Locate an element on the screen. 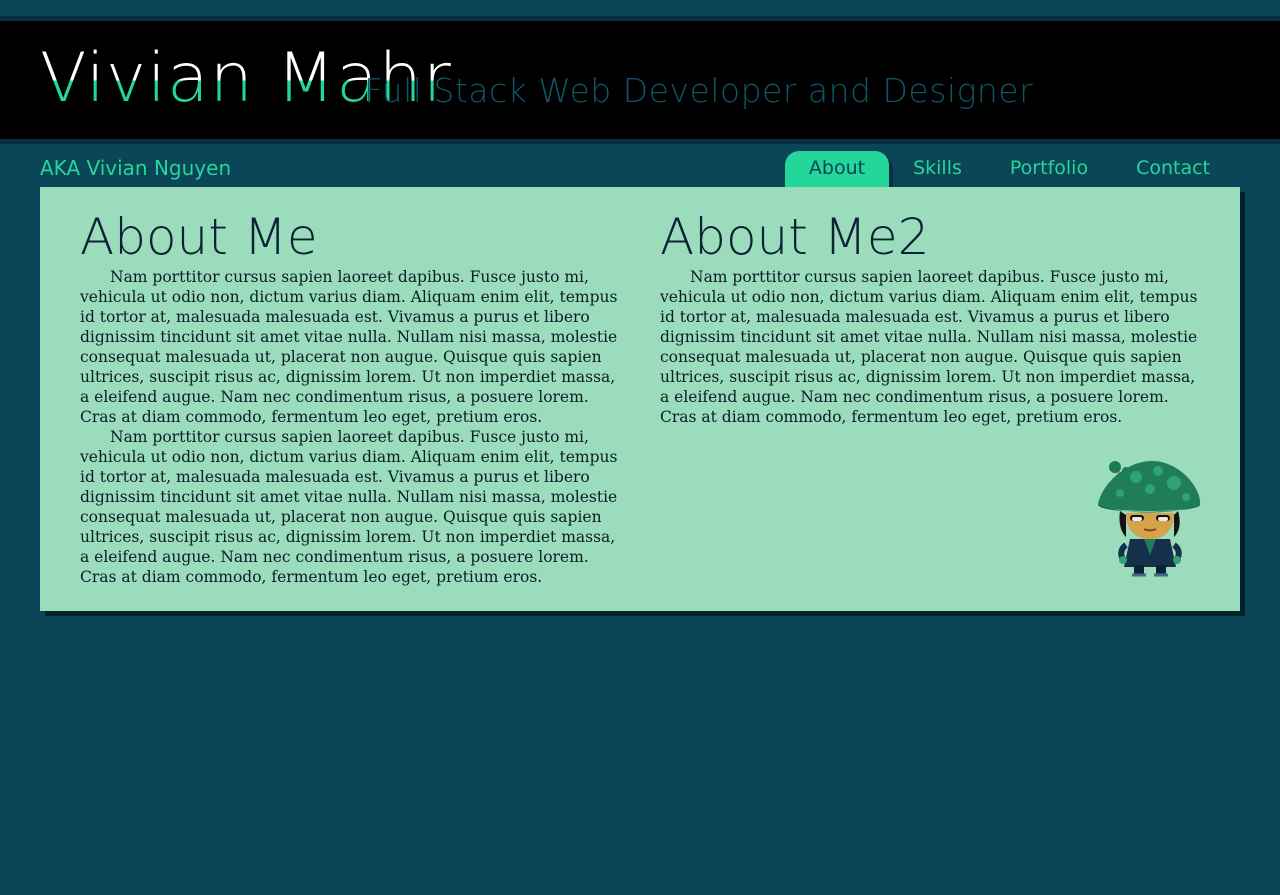 This screenshot has height=895, width=1280. mushroom-hat-character-icon is located at coordinates (1150, 518).